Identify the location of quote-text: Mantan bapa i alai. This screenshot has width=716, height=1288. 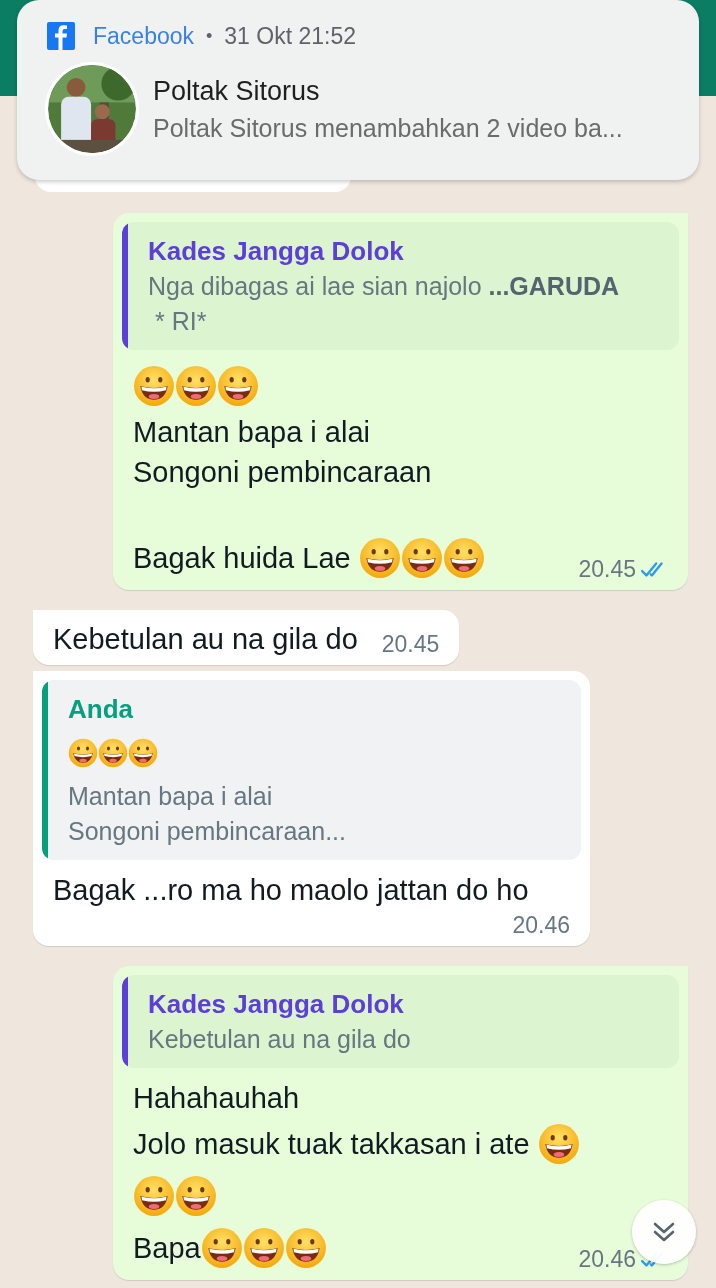
(171, 796).